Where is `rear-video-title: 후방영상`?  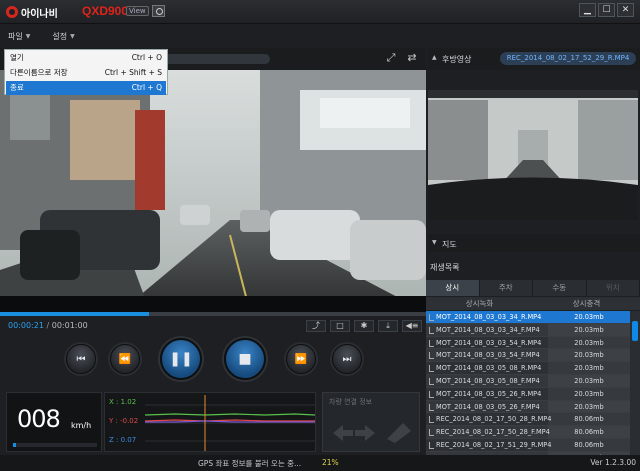 rear-video-title: 후방영상 is located at coordinates (457, 59).